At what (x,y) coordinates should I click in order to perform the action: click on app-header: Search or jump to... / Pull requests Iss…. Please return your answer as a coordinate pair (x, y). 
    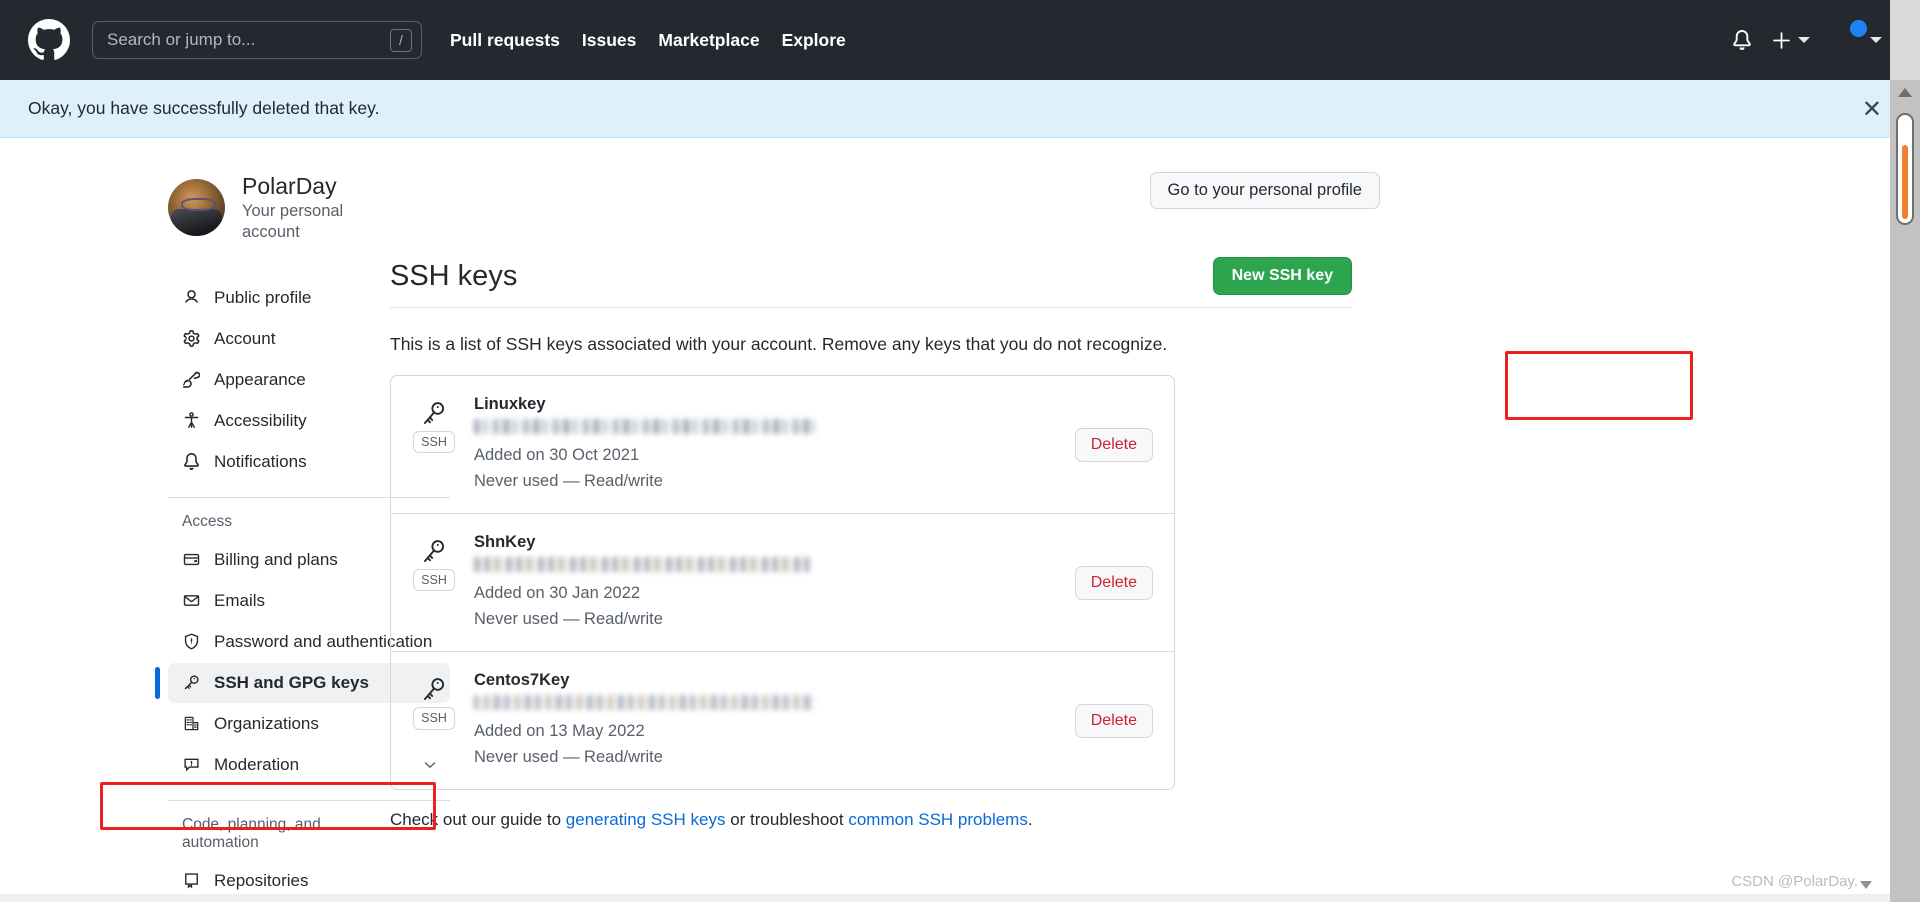
    Looking at the image, I should click on (960, 40).